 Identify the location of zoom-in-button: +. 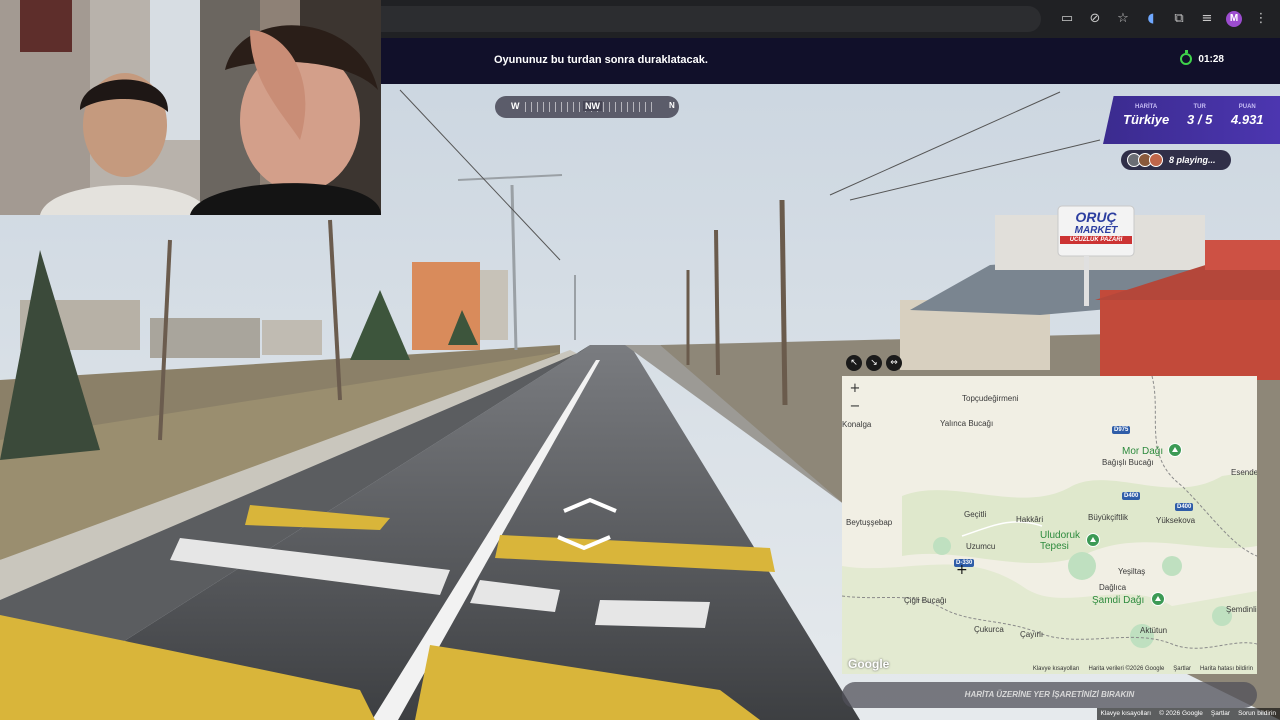
(855, 389).